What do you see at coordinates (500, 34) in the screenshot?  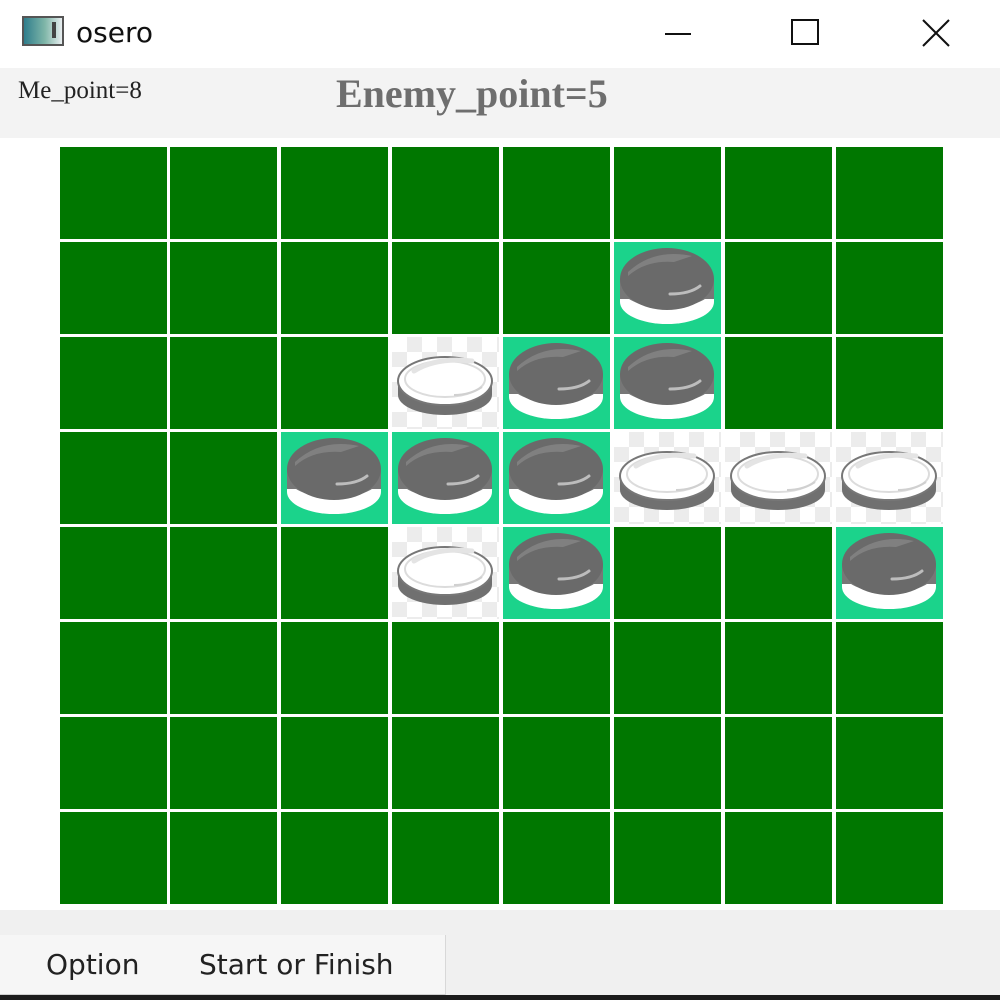 I see `title-bar: osero` at bounding box center [500, 34].